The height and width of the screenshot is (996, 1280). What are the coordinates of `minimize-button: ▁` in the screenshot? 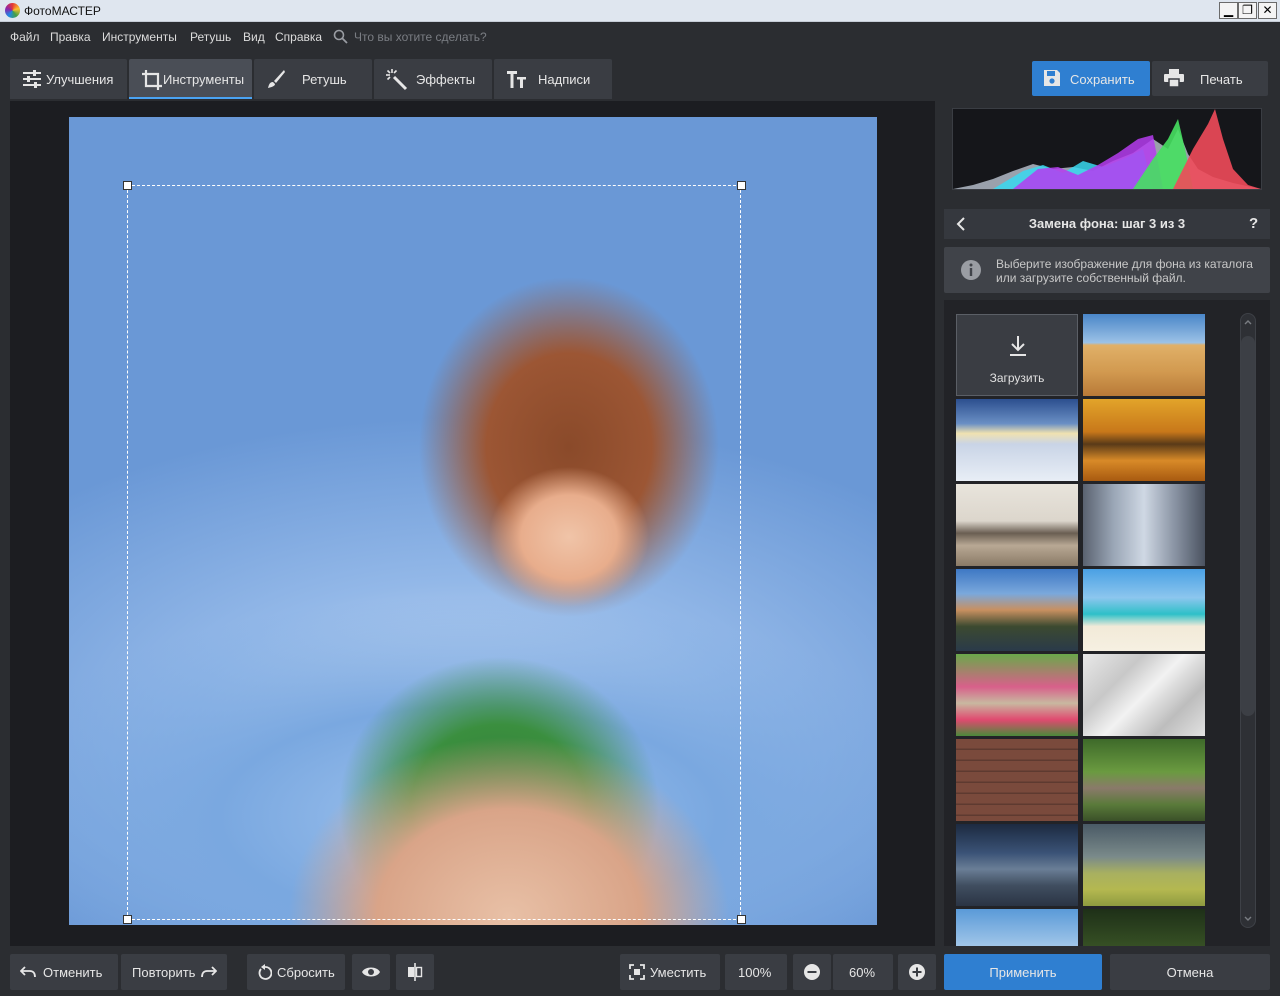 It's located at (1228, 10).